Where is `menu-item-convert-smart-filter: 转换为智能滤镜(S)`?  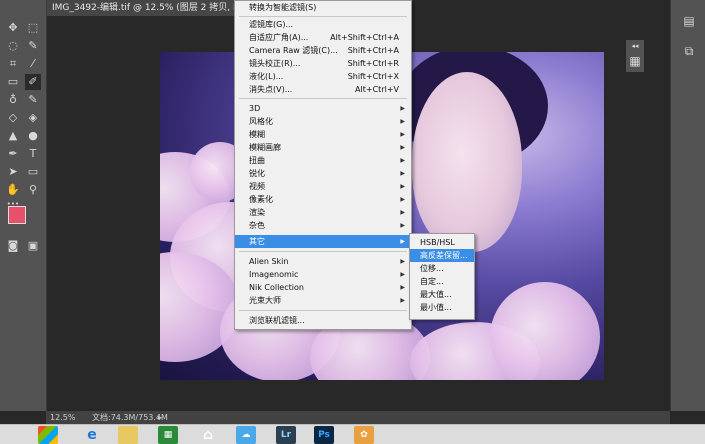
menu-item-convert-smart-filter: 转换为智能滤镜(S) is located at coordinates (323, 7).